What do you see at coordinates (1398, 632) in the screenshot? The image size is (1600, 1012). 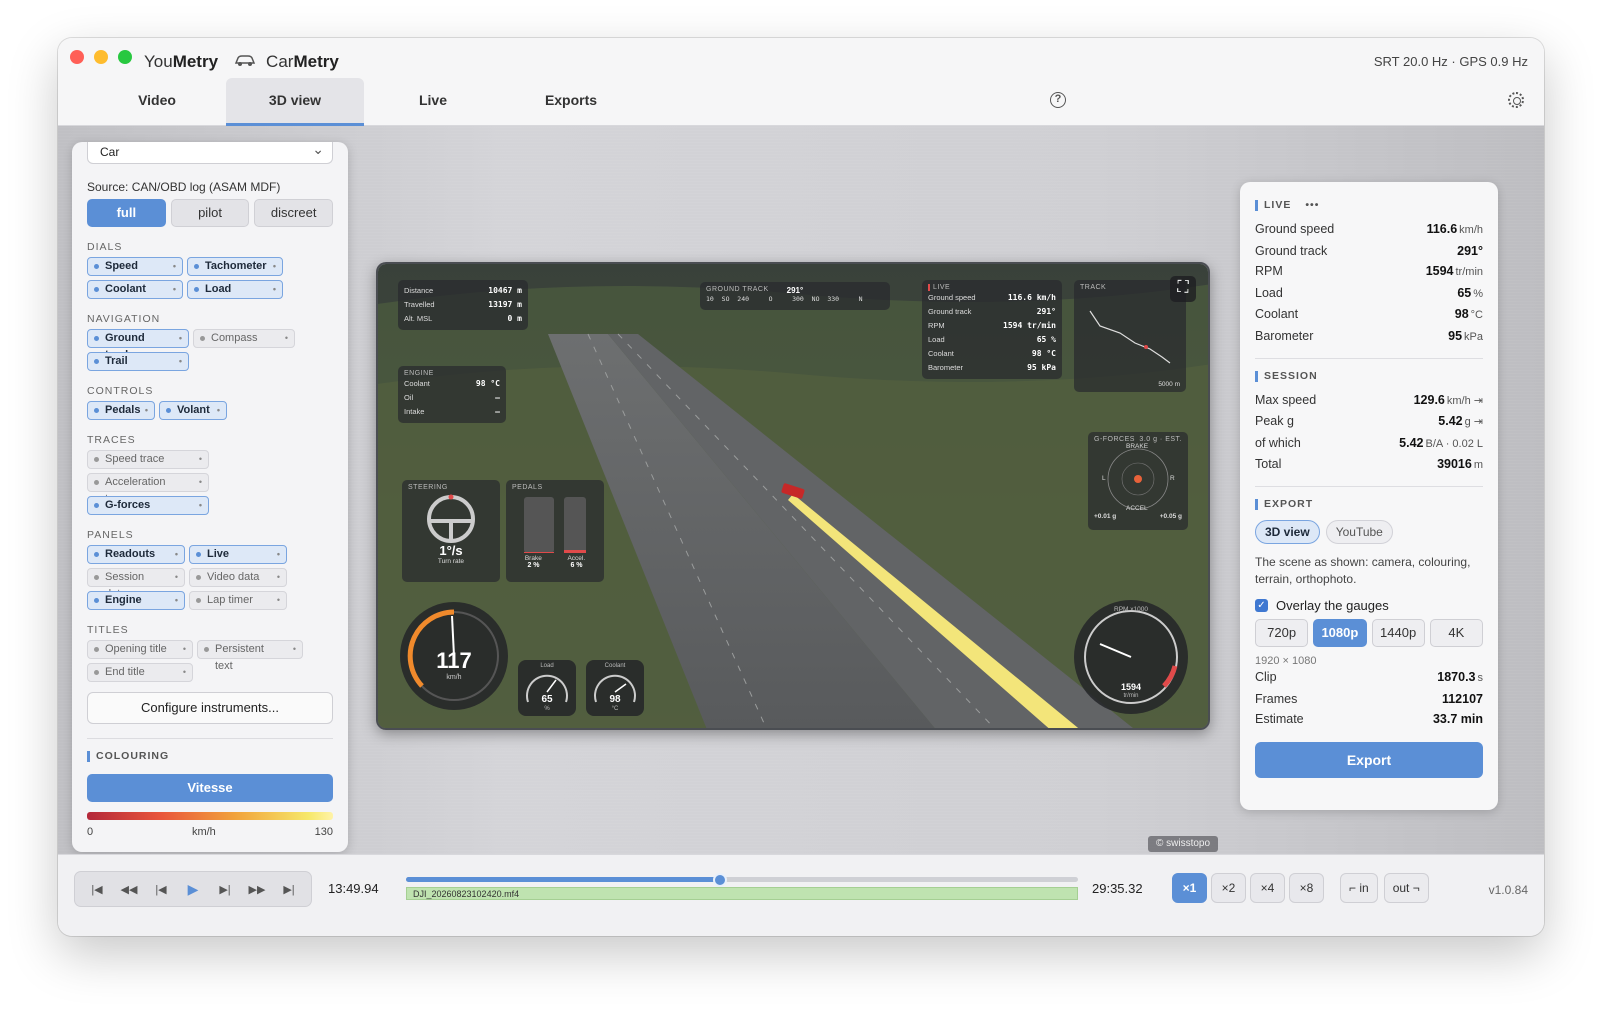 I see `res-1440p-button: 1440p` at bounding box center [1398, 632].